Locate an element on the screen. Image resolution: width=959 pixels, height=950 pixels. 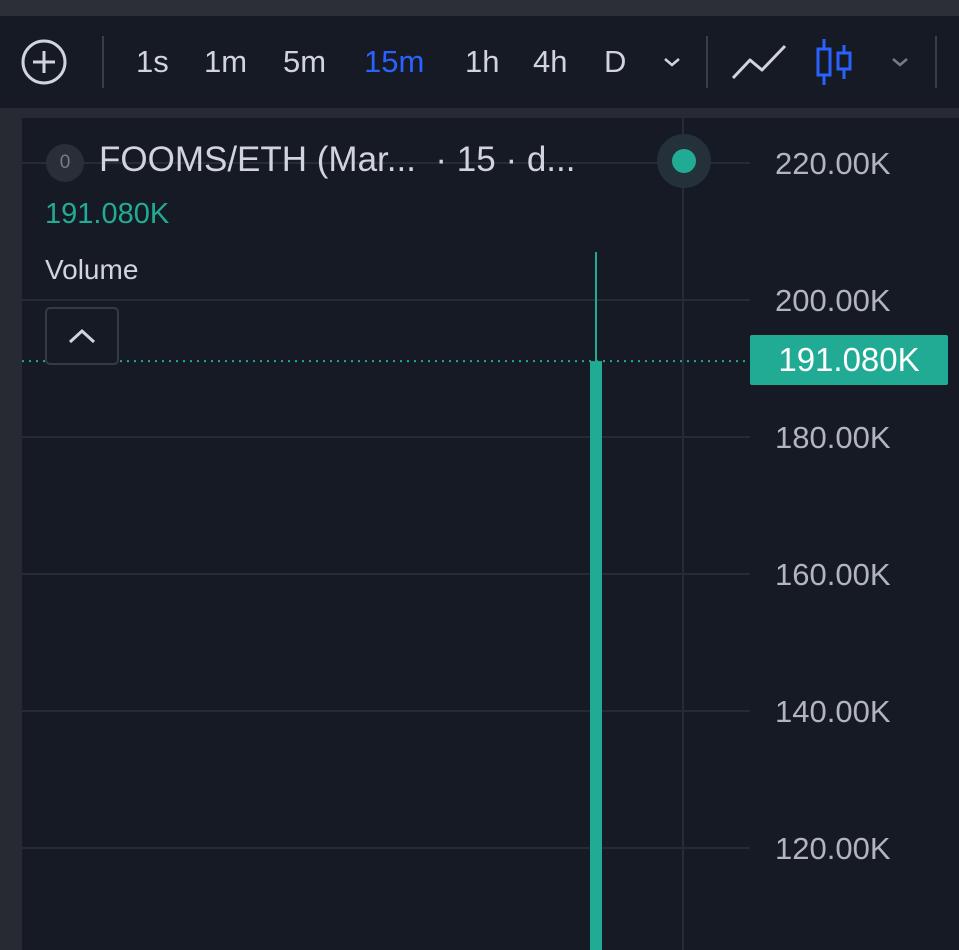
line-chart-icon is located at coordinates (759, 62).